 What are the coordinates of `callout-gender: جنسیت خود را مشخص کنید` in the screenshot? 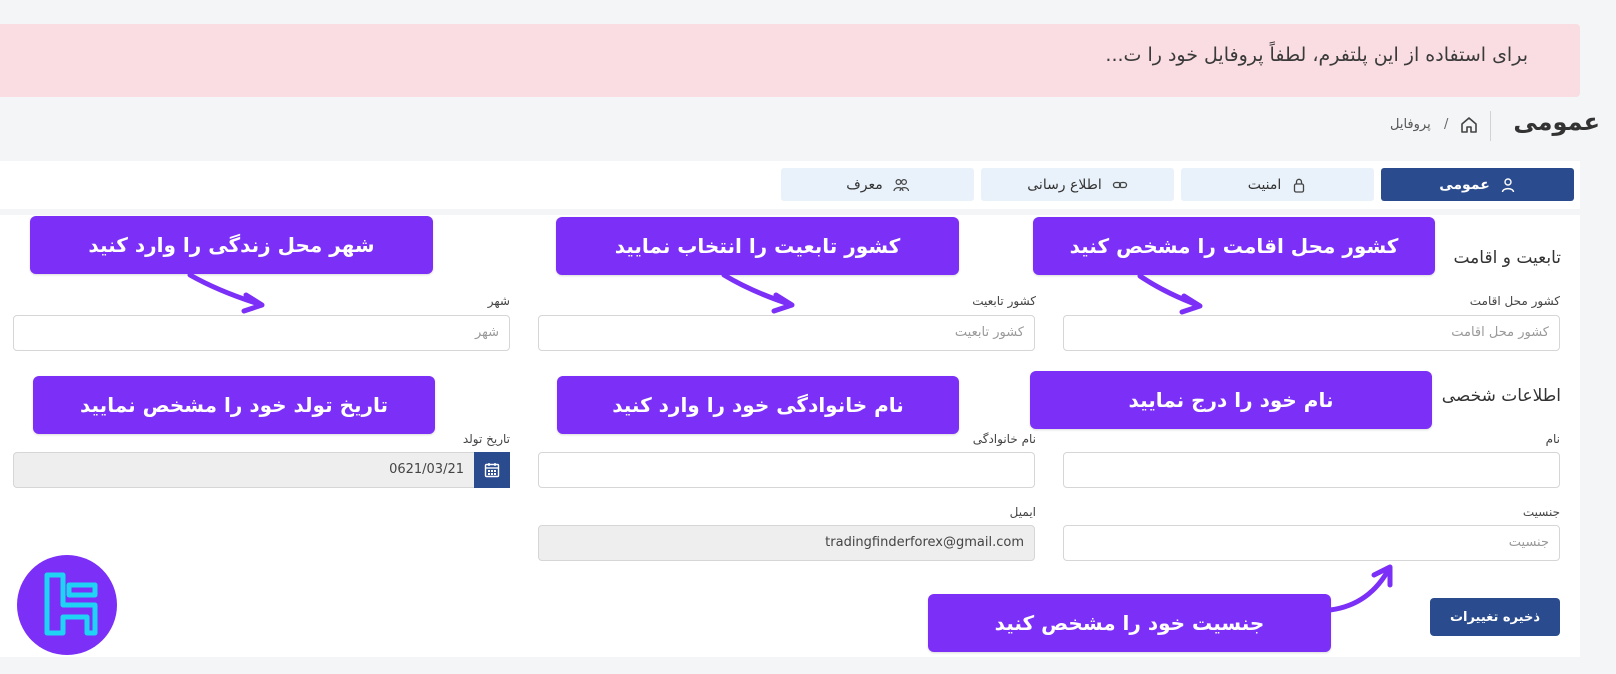 It's located at (1129, 623).